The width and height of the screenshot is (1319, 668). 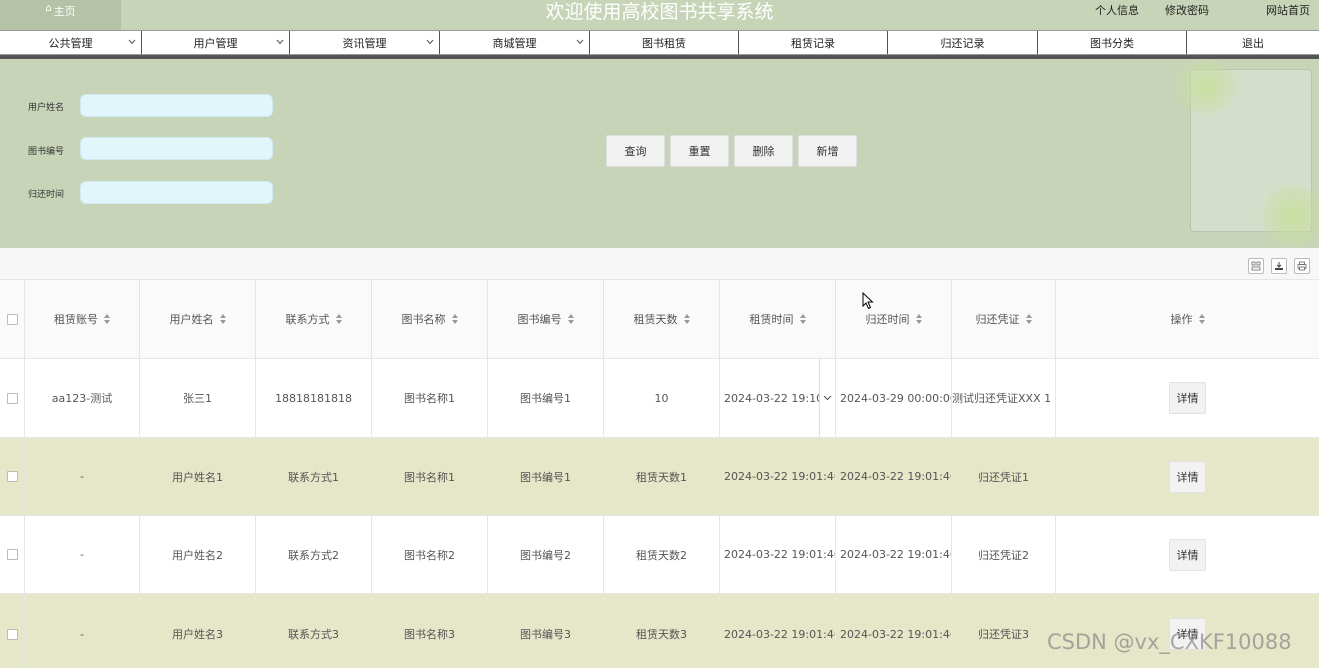 What do you see at coordinates (635, 151) in the screenshot?
I see `query-button: 查询` at bounding box center [635, 151].